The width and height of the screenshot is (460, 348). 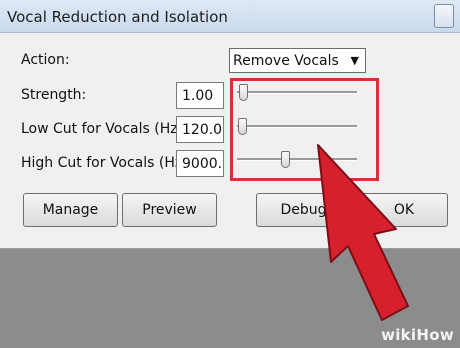 I want to click on pointer-arrow-icon, so click(x=363, y=232).